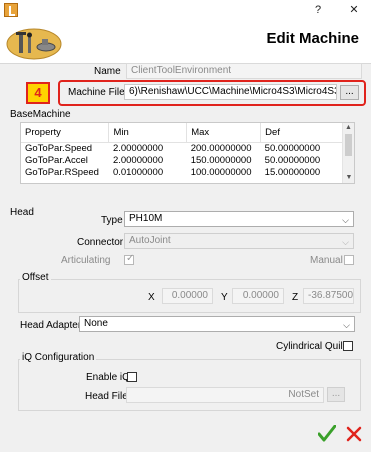  What do you see at coordinates (217, 324) in the screenshot?
I see `head-adapter-select: None ⌵` at bounding box center [217, 324].